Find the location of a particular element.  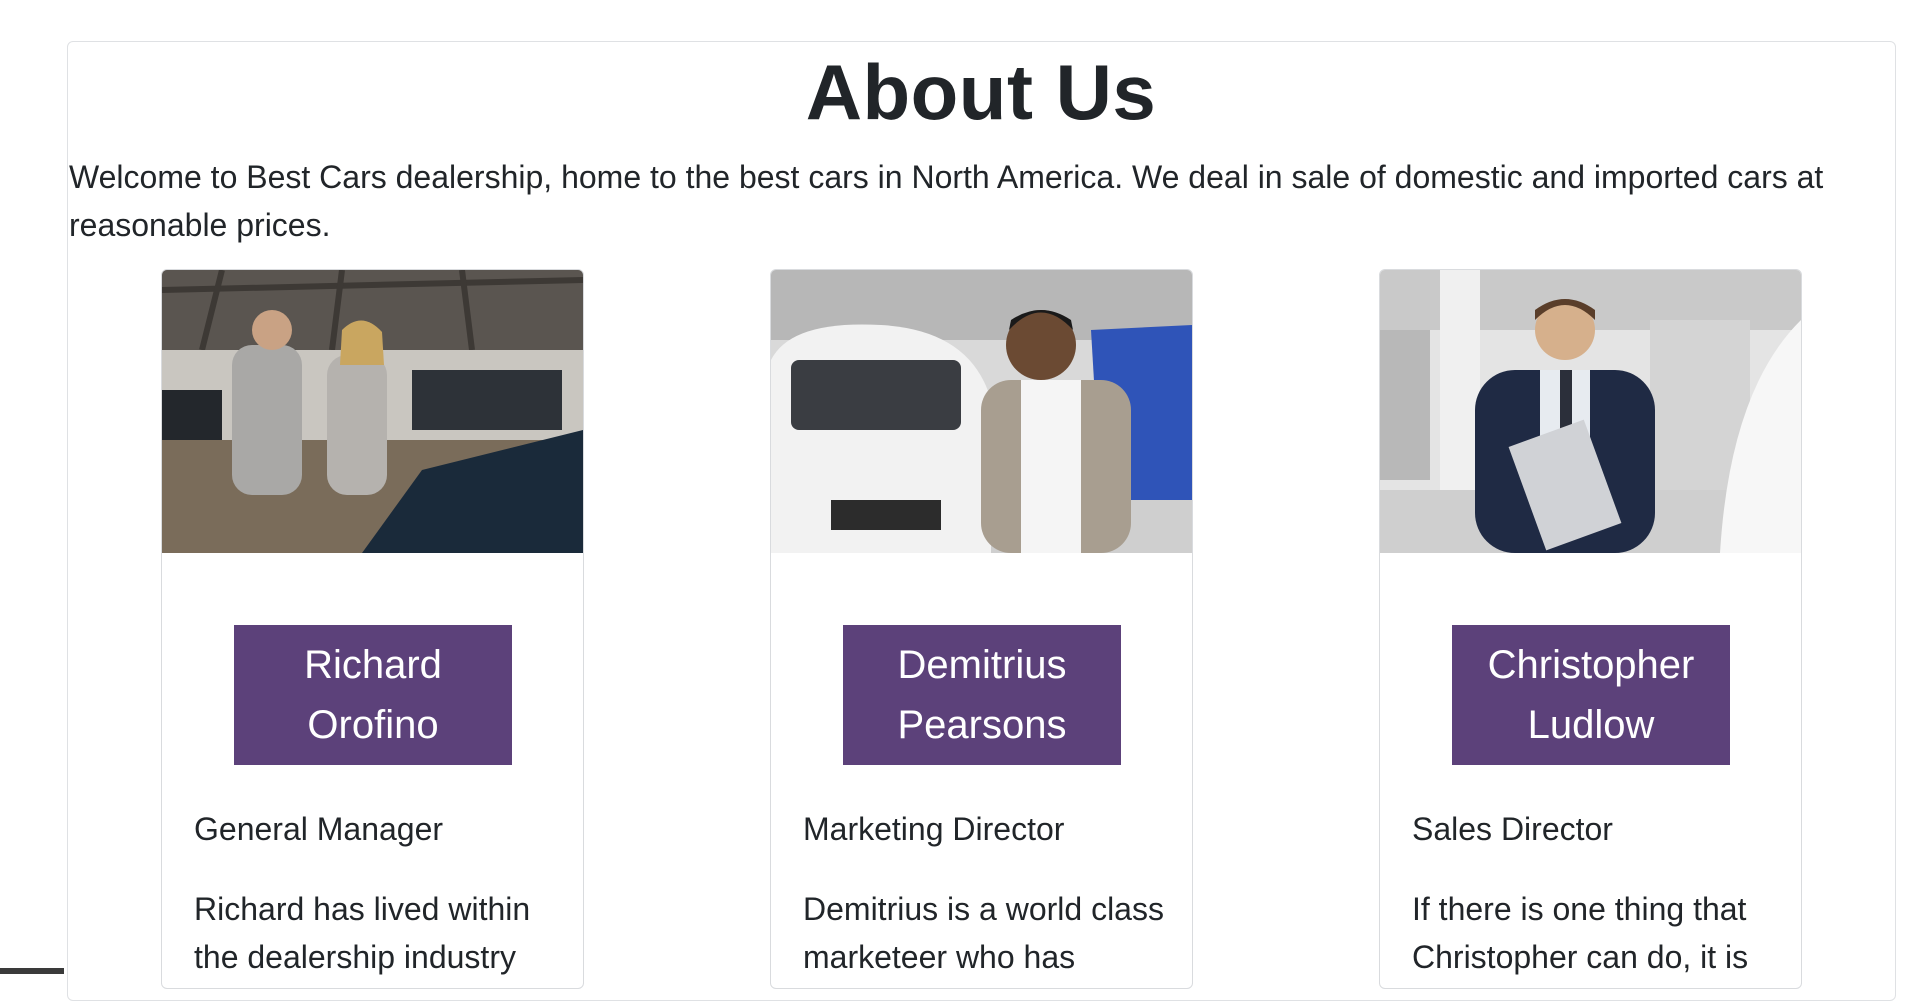

scrollbar-indicator is located at coordinates (32, 971).